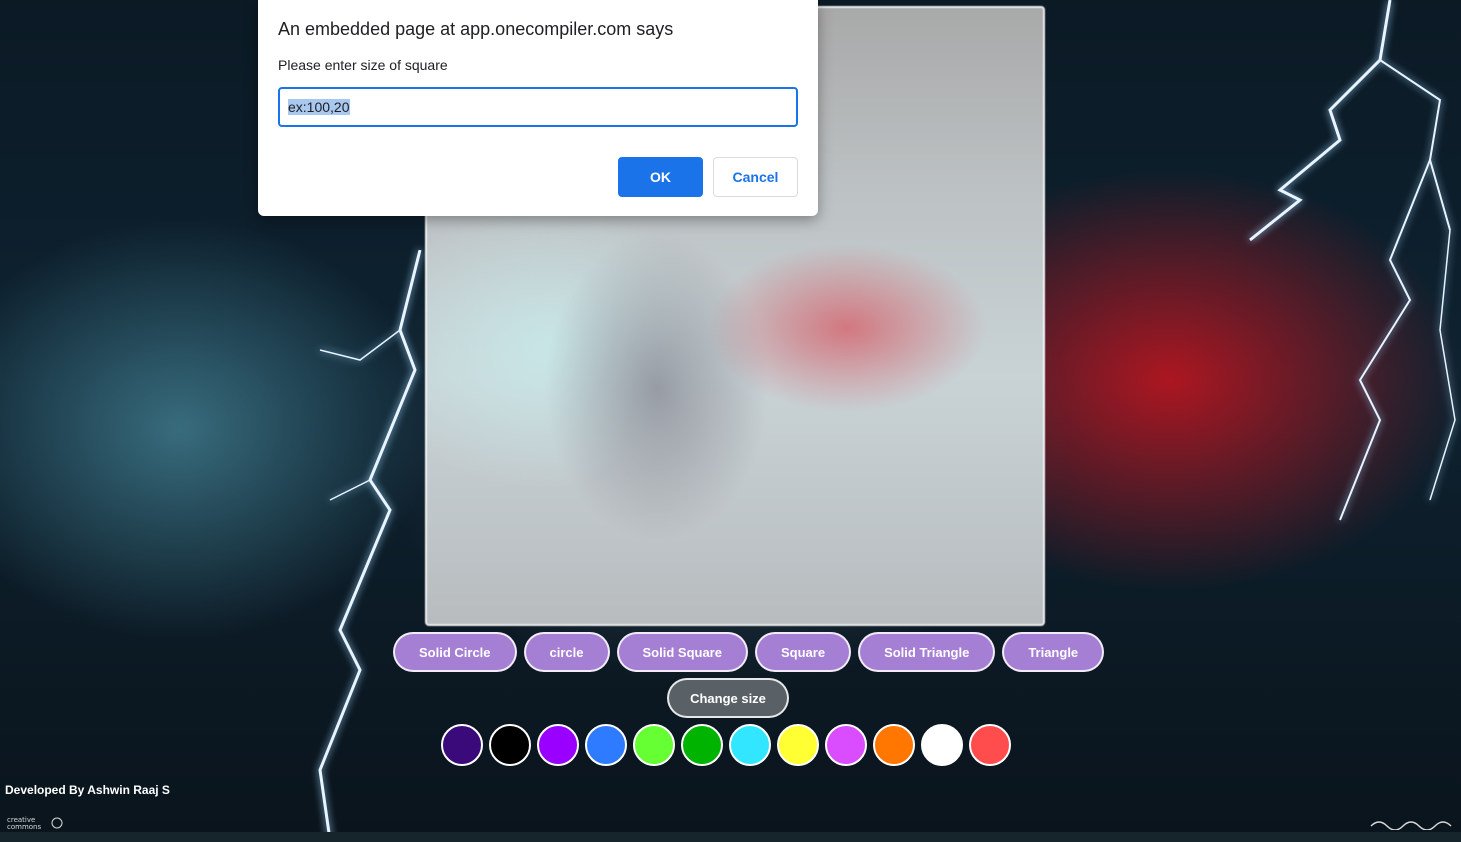 This screenshot has width=1461, height=842. Describe the element at coordinates (558, 745) in the screenshot. I see `color-swatch-violet` at that location.